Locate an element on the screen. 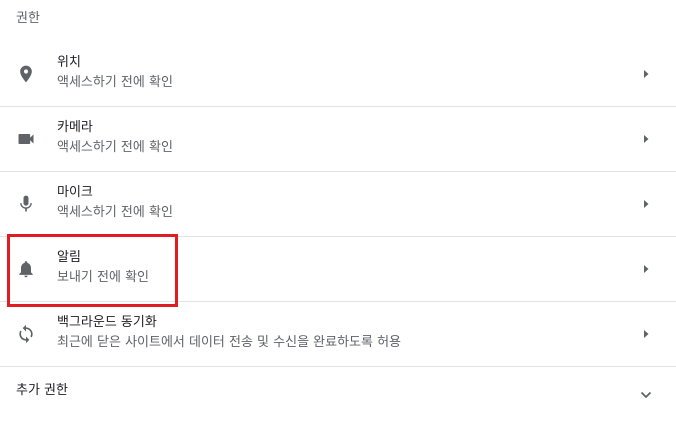  section-title: 권한 is located at coordinates (28, 18).